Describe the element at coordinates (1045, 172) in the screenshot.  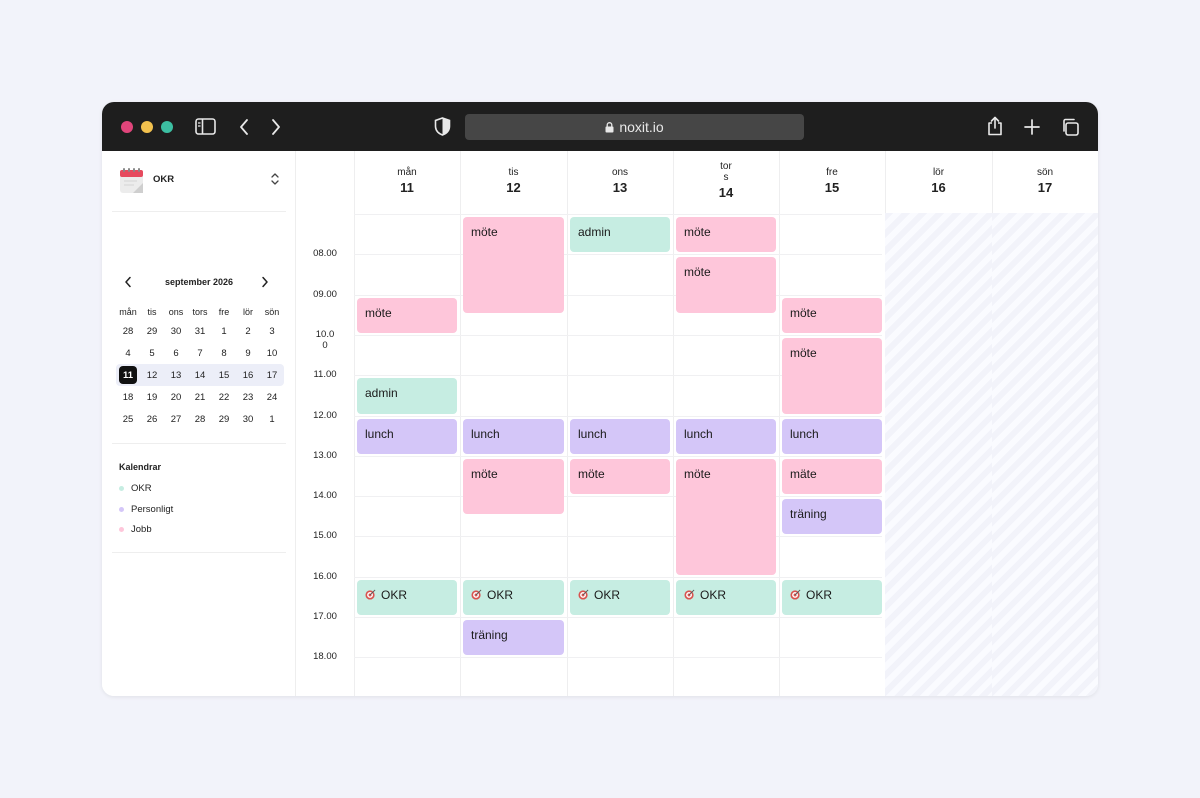
I see `day-header-name: sön` at that location.